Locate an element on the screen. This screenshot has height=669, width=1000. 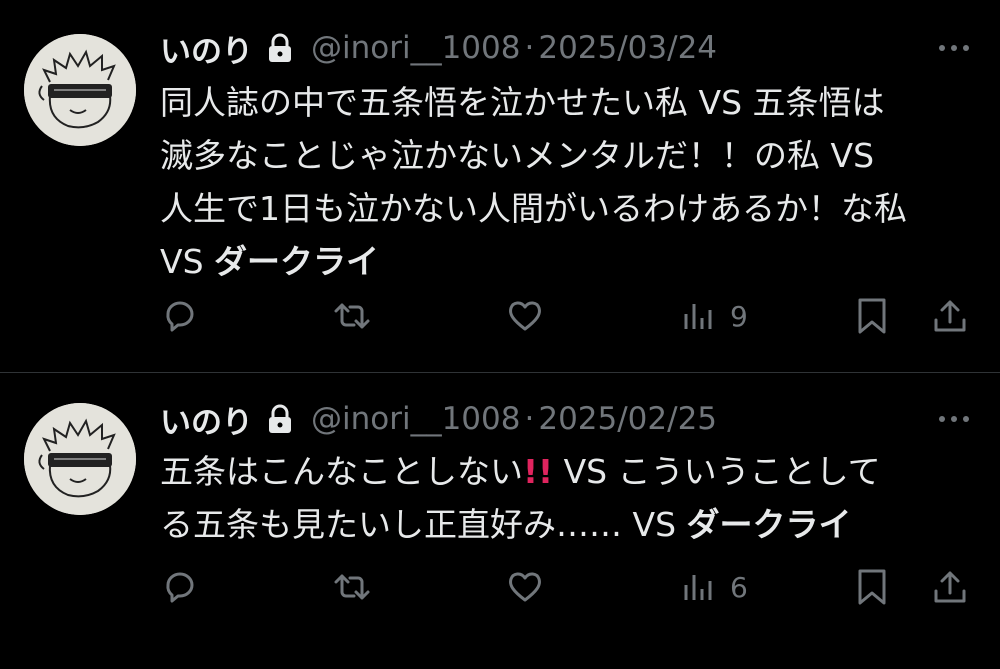
text-segment: 五条はこんなことしない is located at coordinates (341, 471).